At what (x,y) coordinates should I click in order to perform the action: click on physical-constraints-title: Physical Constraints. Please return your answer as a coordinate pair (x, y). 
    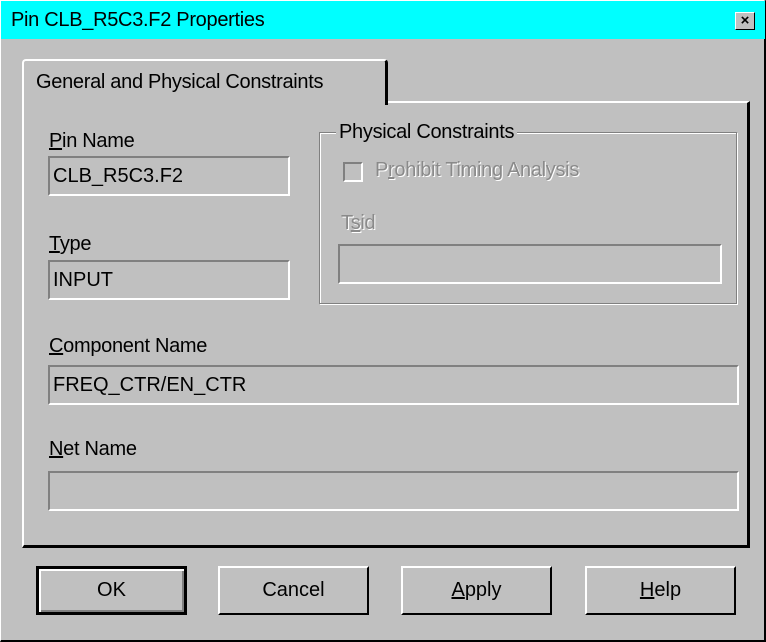
    Looking at the image, I should click on (427, 132).